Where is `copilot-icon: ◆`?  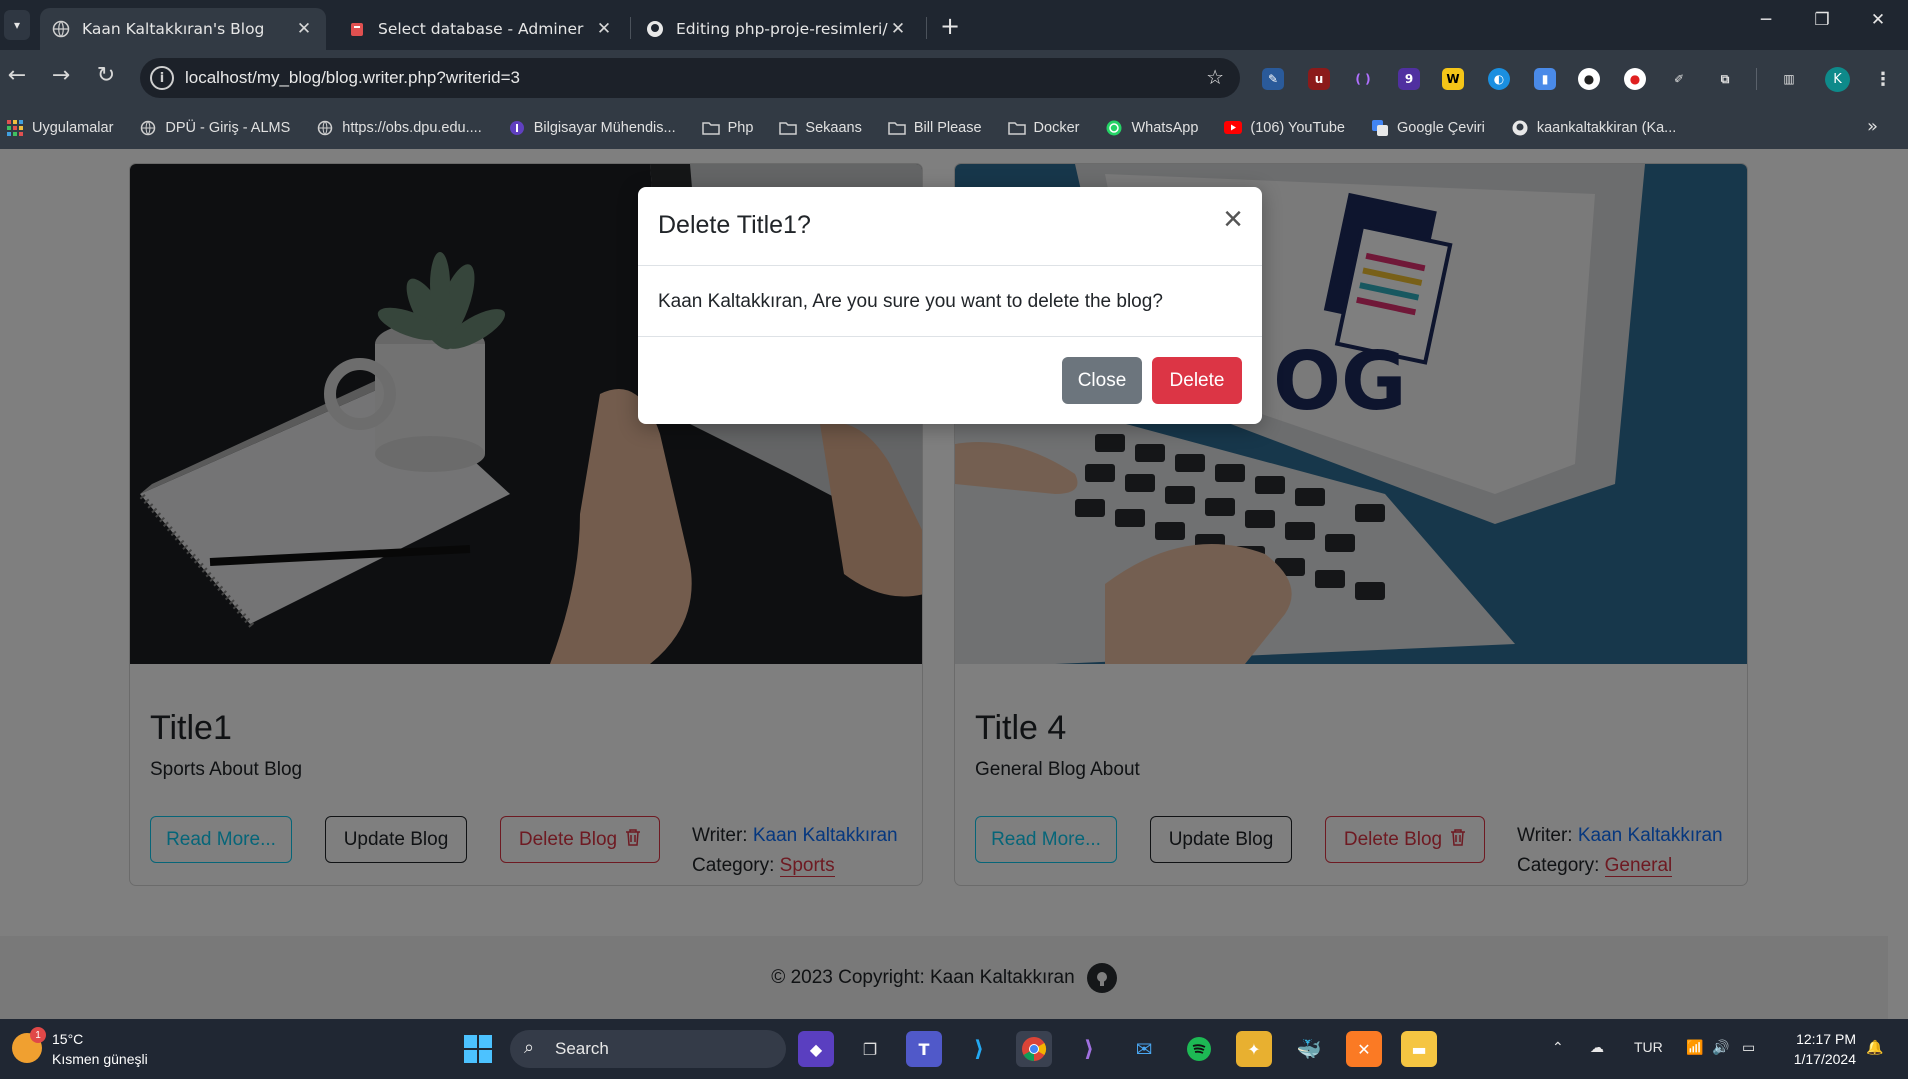 copilot-icon: ◆ is located at coordinates (816, 1049).